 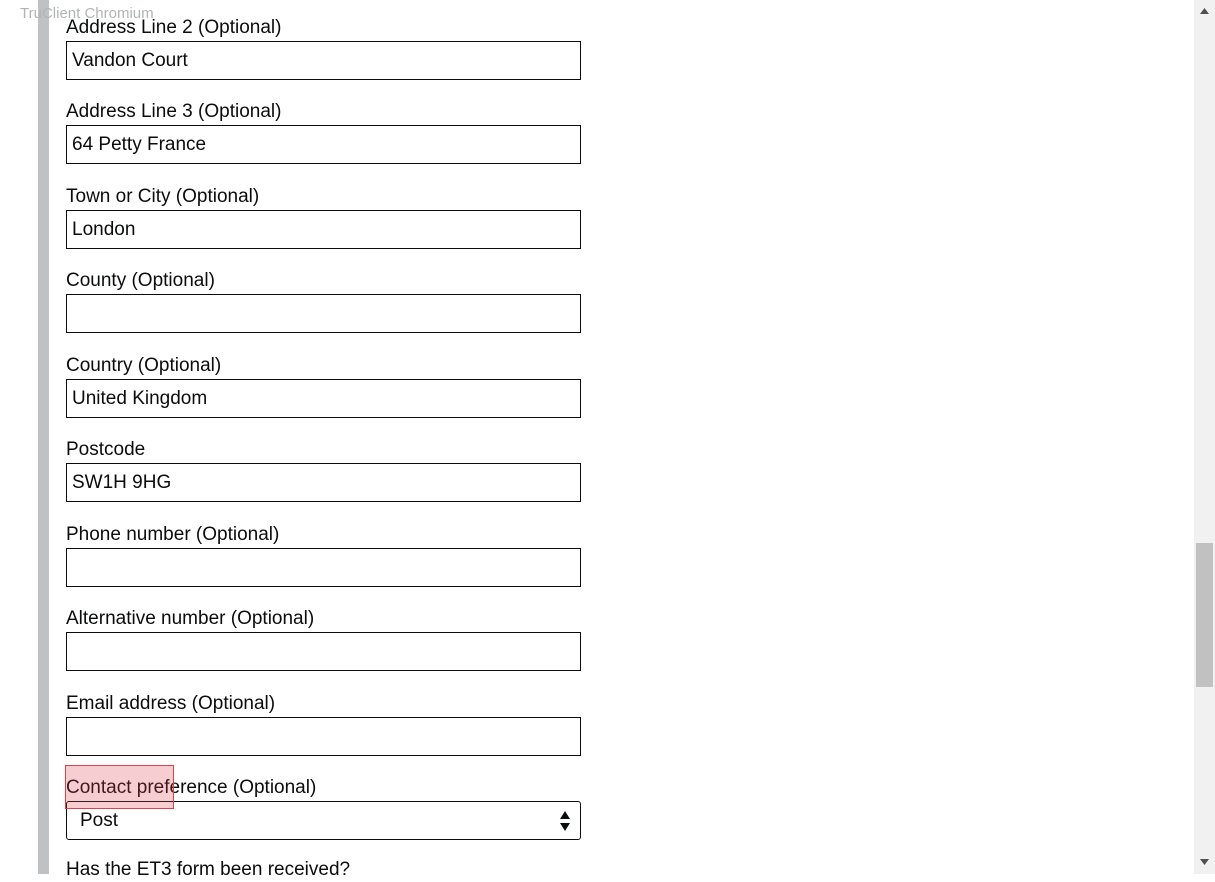 What do you see at coordinates (1204, 437) in the screenshot?
I see `vertical-scrollbar` at bounding box center [1204, 437].